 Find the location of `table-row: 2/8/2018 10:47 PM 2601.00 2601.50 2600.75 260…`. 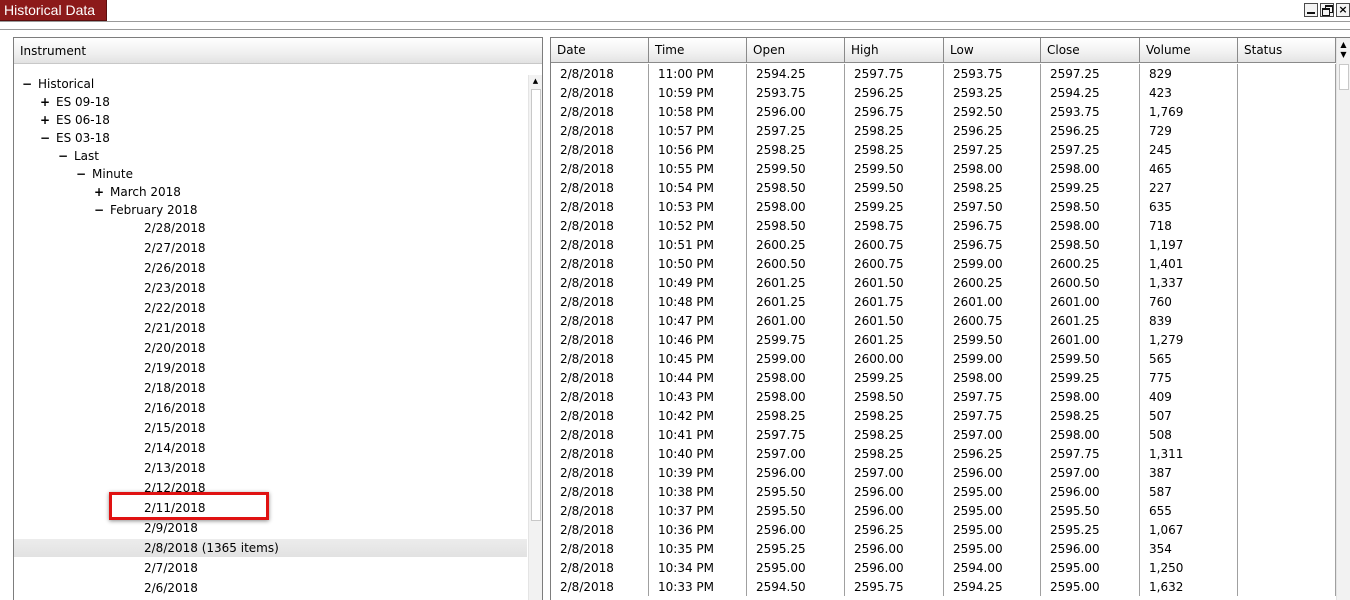

table-row: 2/8/2018 10:47 PM 2601.00 2601.50 2600.75 260… is located at coordinates (943, 320).